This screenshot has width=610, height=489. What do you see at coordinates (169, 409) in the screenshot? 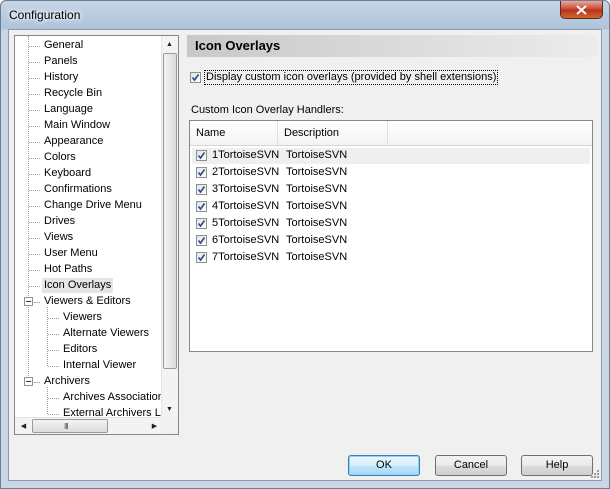
I see `scroll-down-arrow-icon: ▼` at bounding box center [169, 409].